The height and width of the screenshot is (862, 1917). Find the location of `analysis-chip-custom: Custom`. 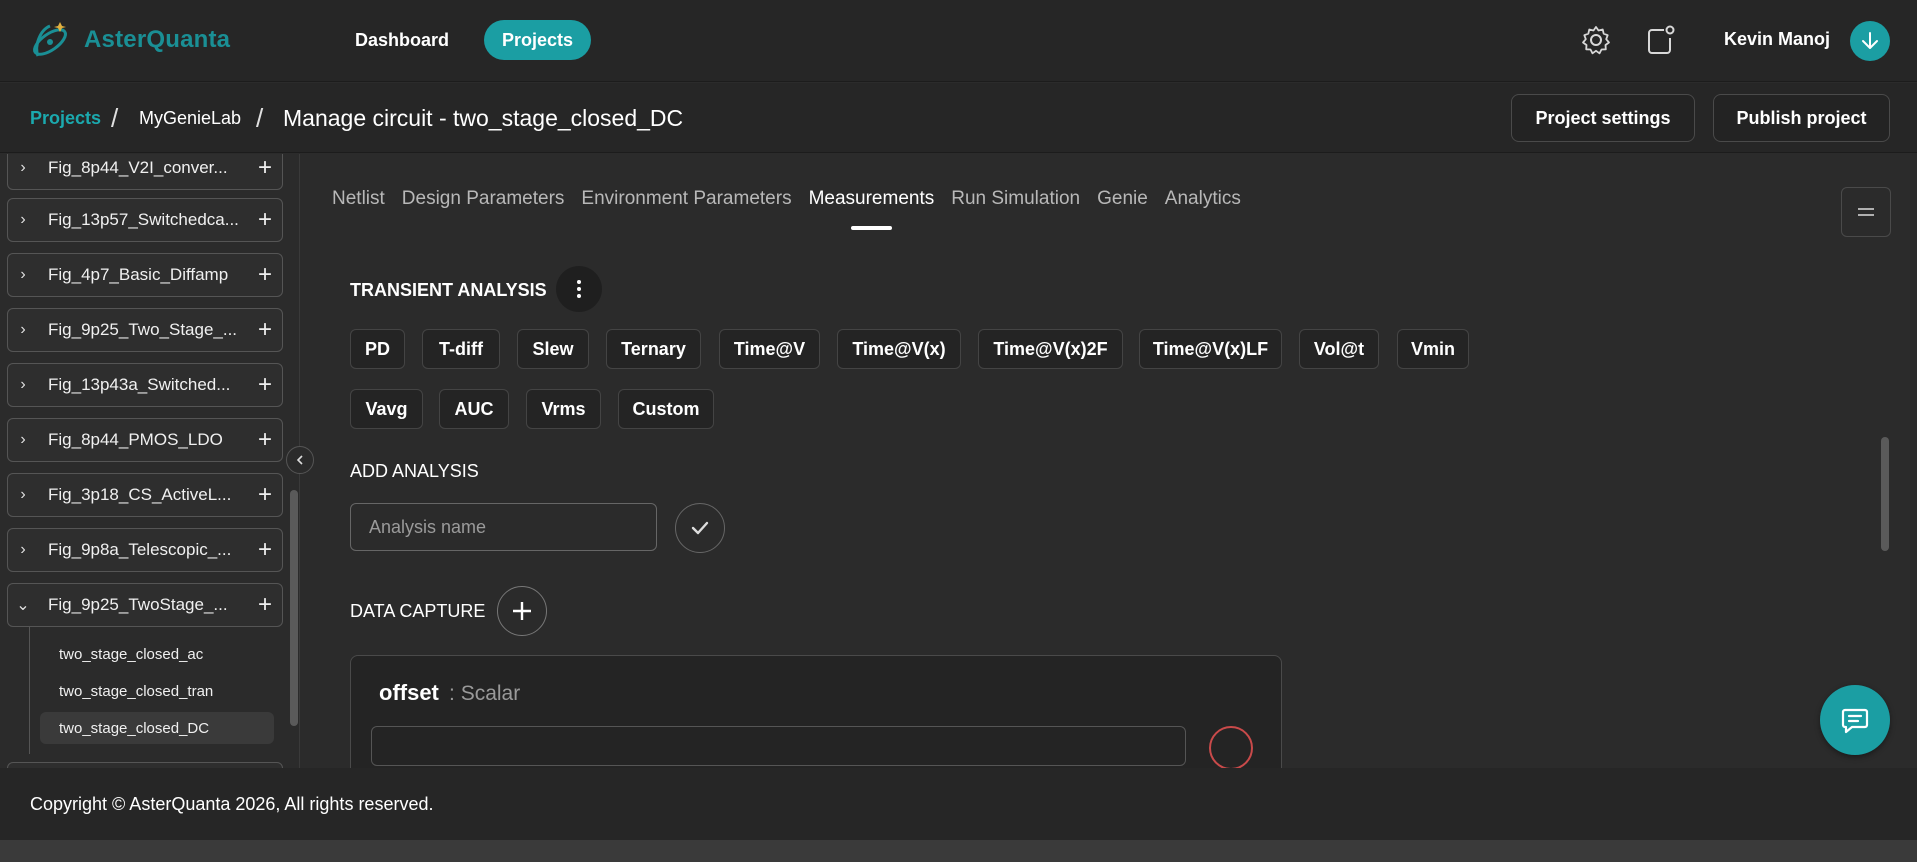

analysis-chip-custom: Custom is located at coordinates (666, 409).